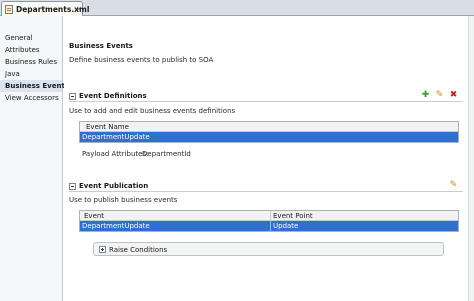 This screenshot has width=474, height=301. Describe the element at coordinates (364, 226) in the screenshot. I see `event-point-cell: Update` at that location.